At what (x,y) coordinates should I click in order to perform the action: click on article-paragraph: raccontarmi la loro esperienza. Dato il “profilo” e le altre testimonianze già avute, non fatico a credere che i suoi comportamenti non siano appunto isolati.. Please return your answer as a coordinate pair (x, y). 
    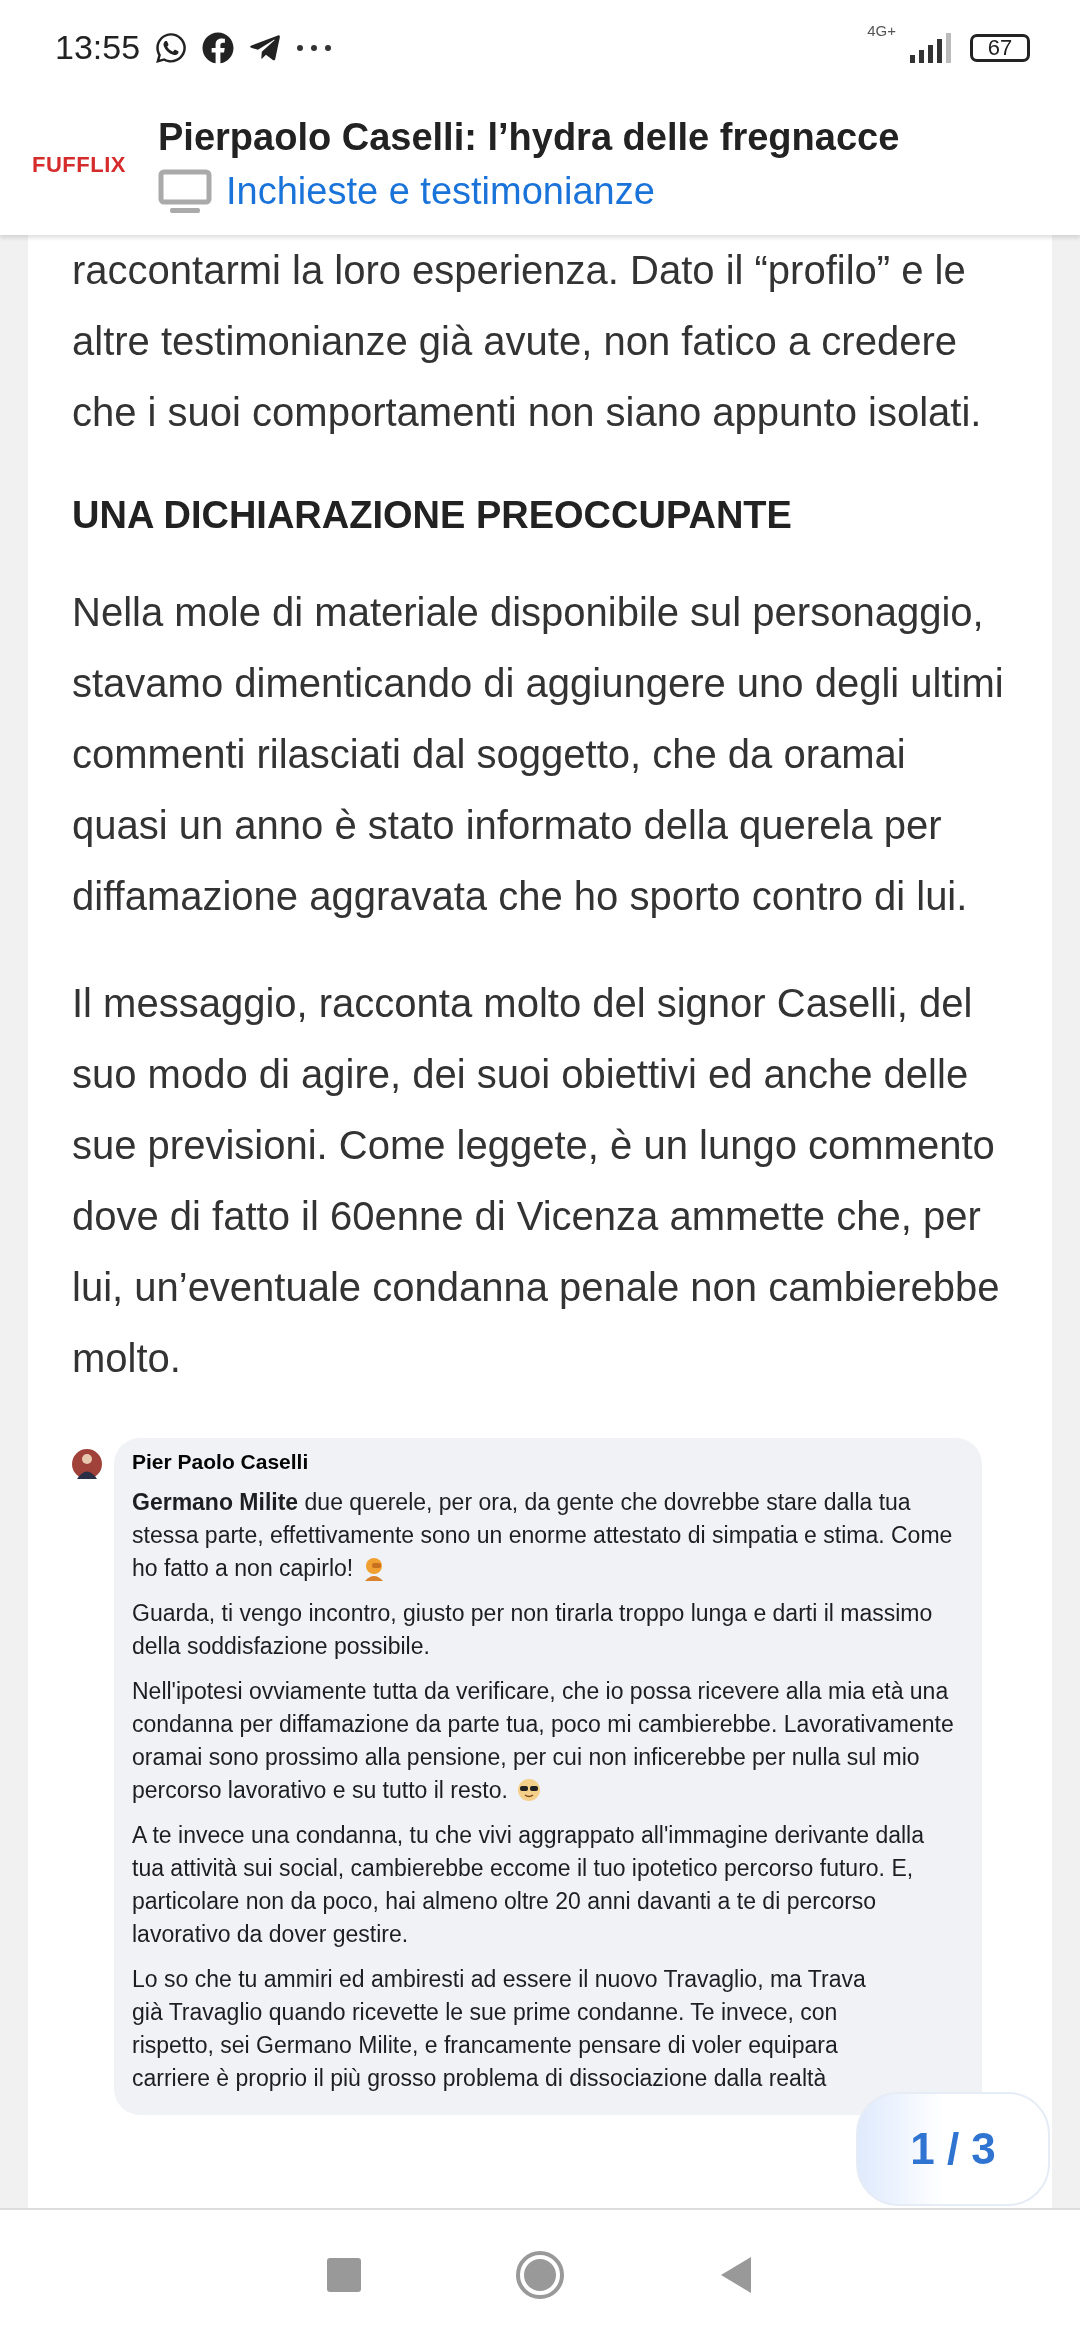
    Looking at the image, I should click on (527, 341).